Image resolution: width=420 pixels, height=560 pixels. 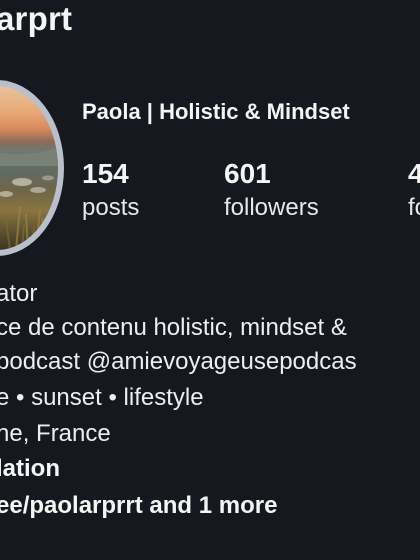 What do you see at coordinates (105, 173) in the screenshot?
I see `posts-count: 154` at bounding box center [105, 173].